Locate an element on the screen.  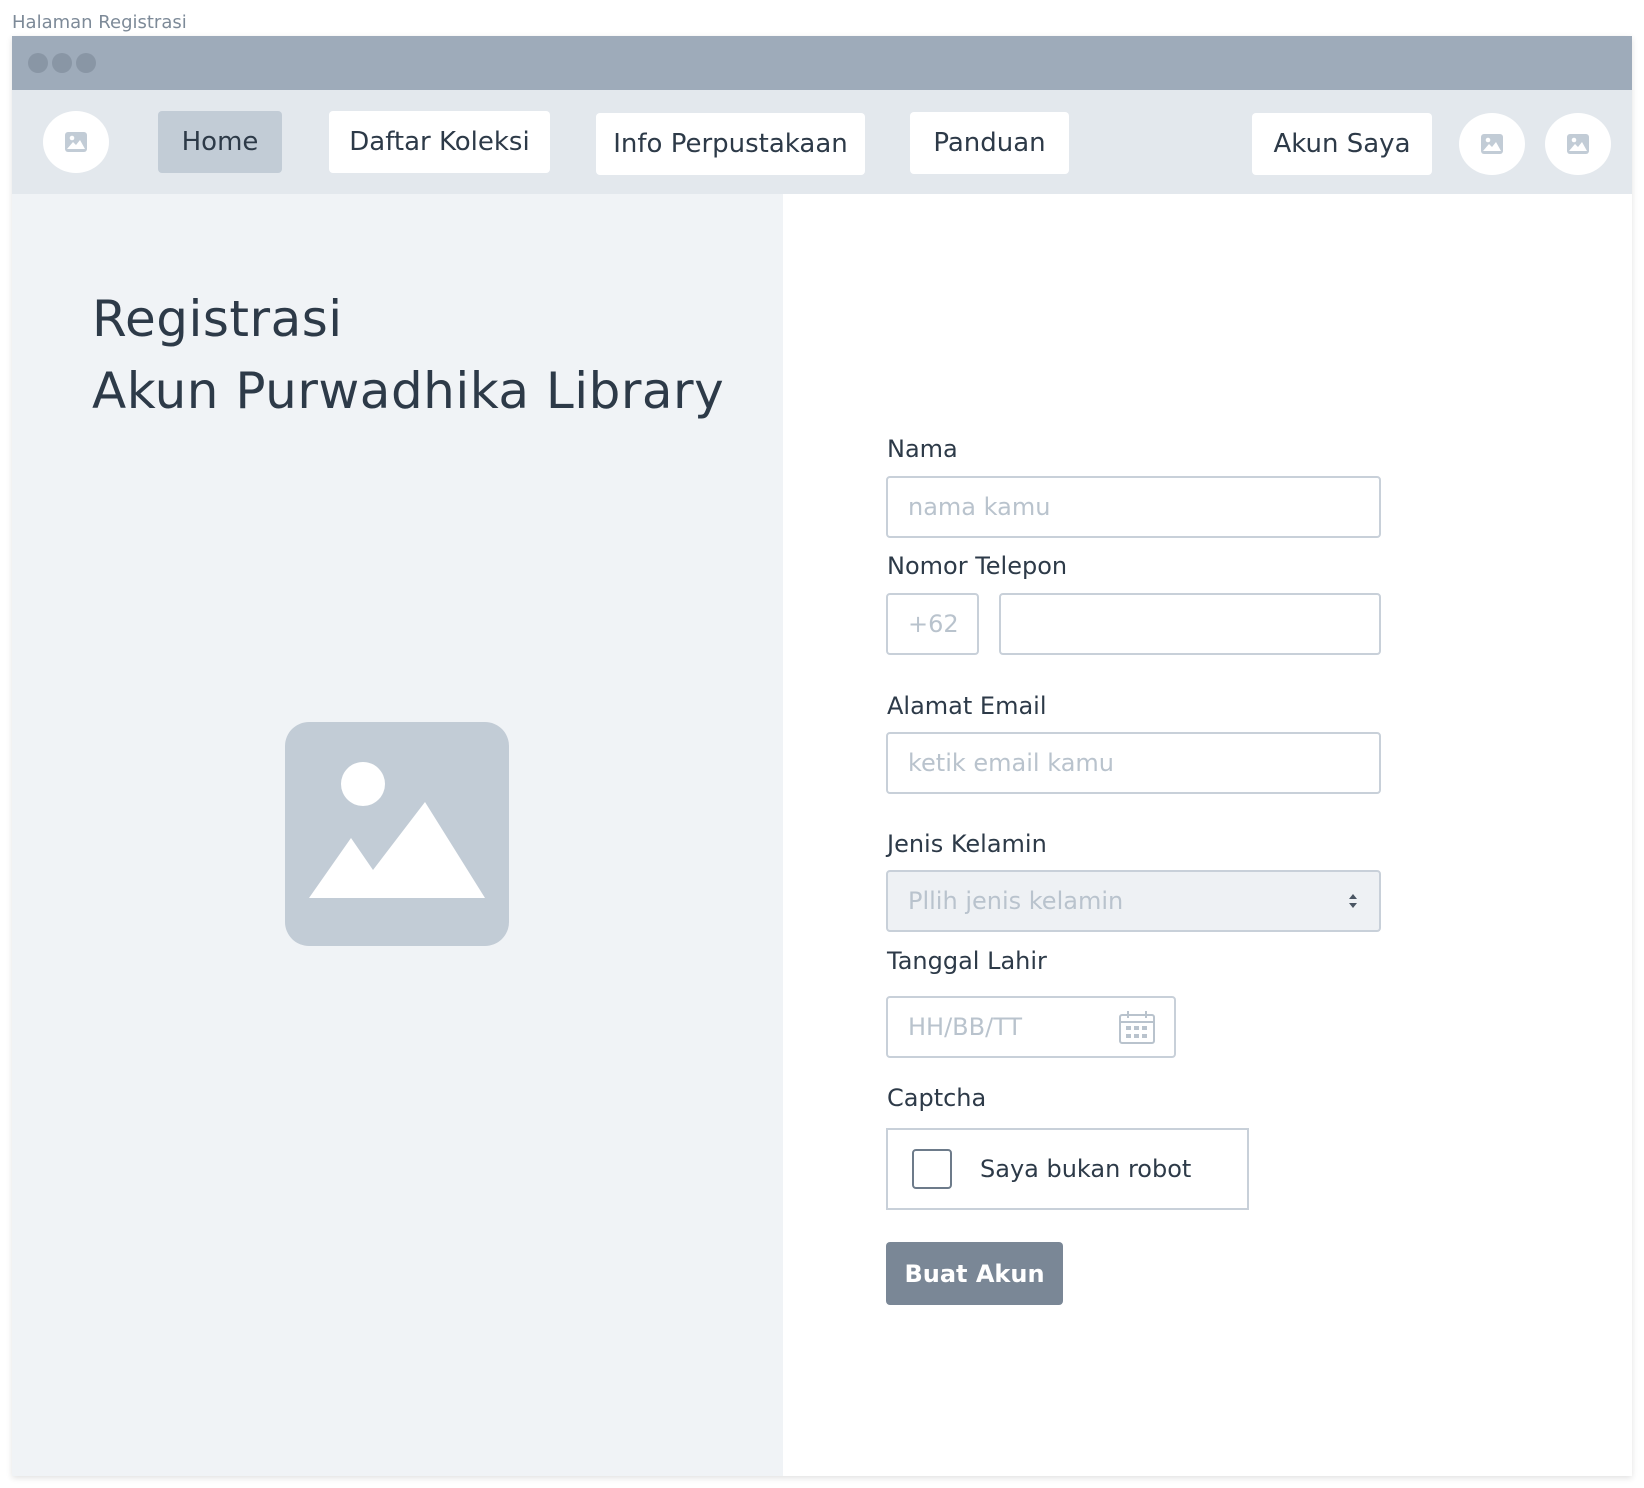
nav-home: Home is located at coordinates (220, 142).